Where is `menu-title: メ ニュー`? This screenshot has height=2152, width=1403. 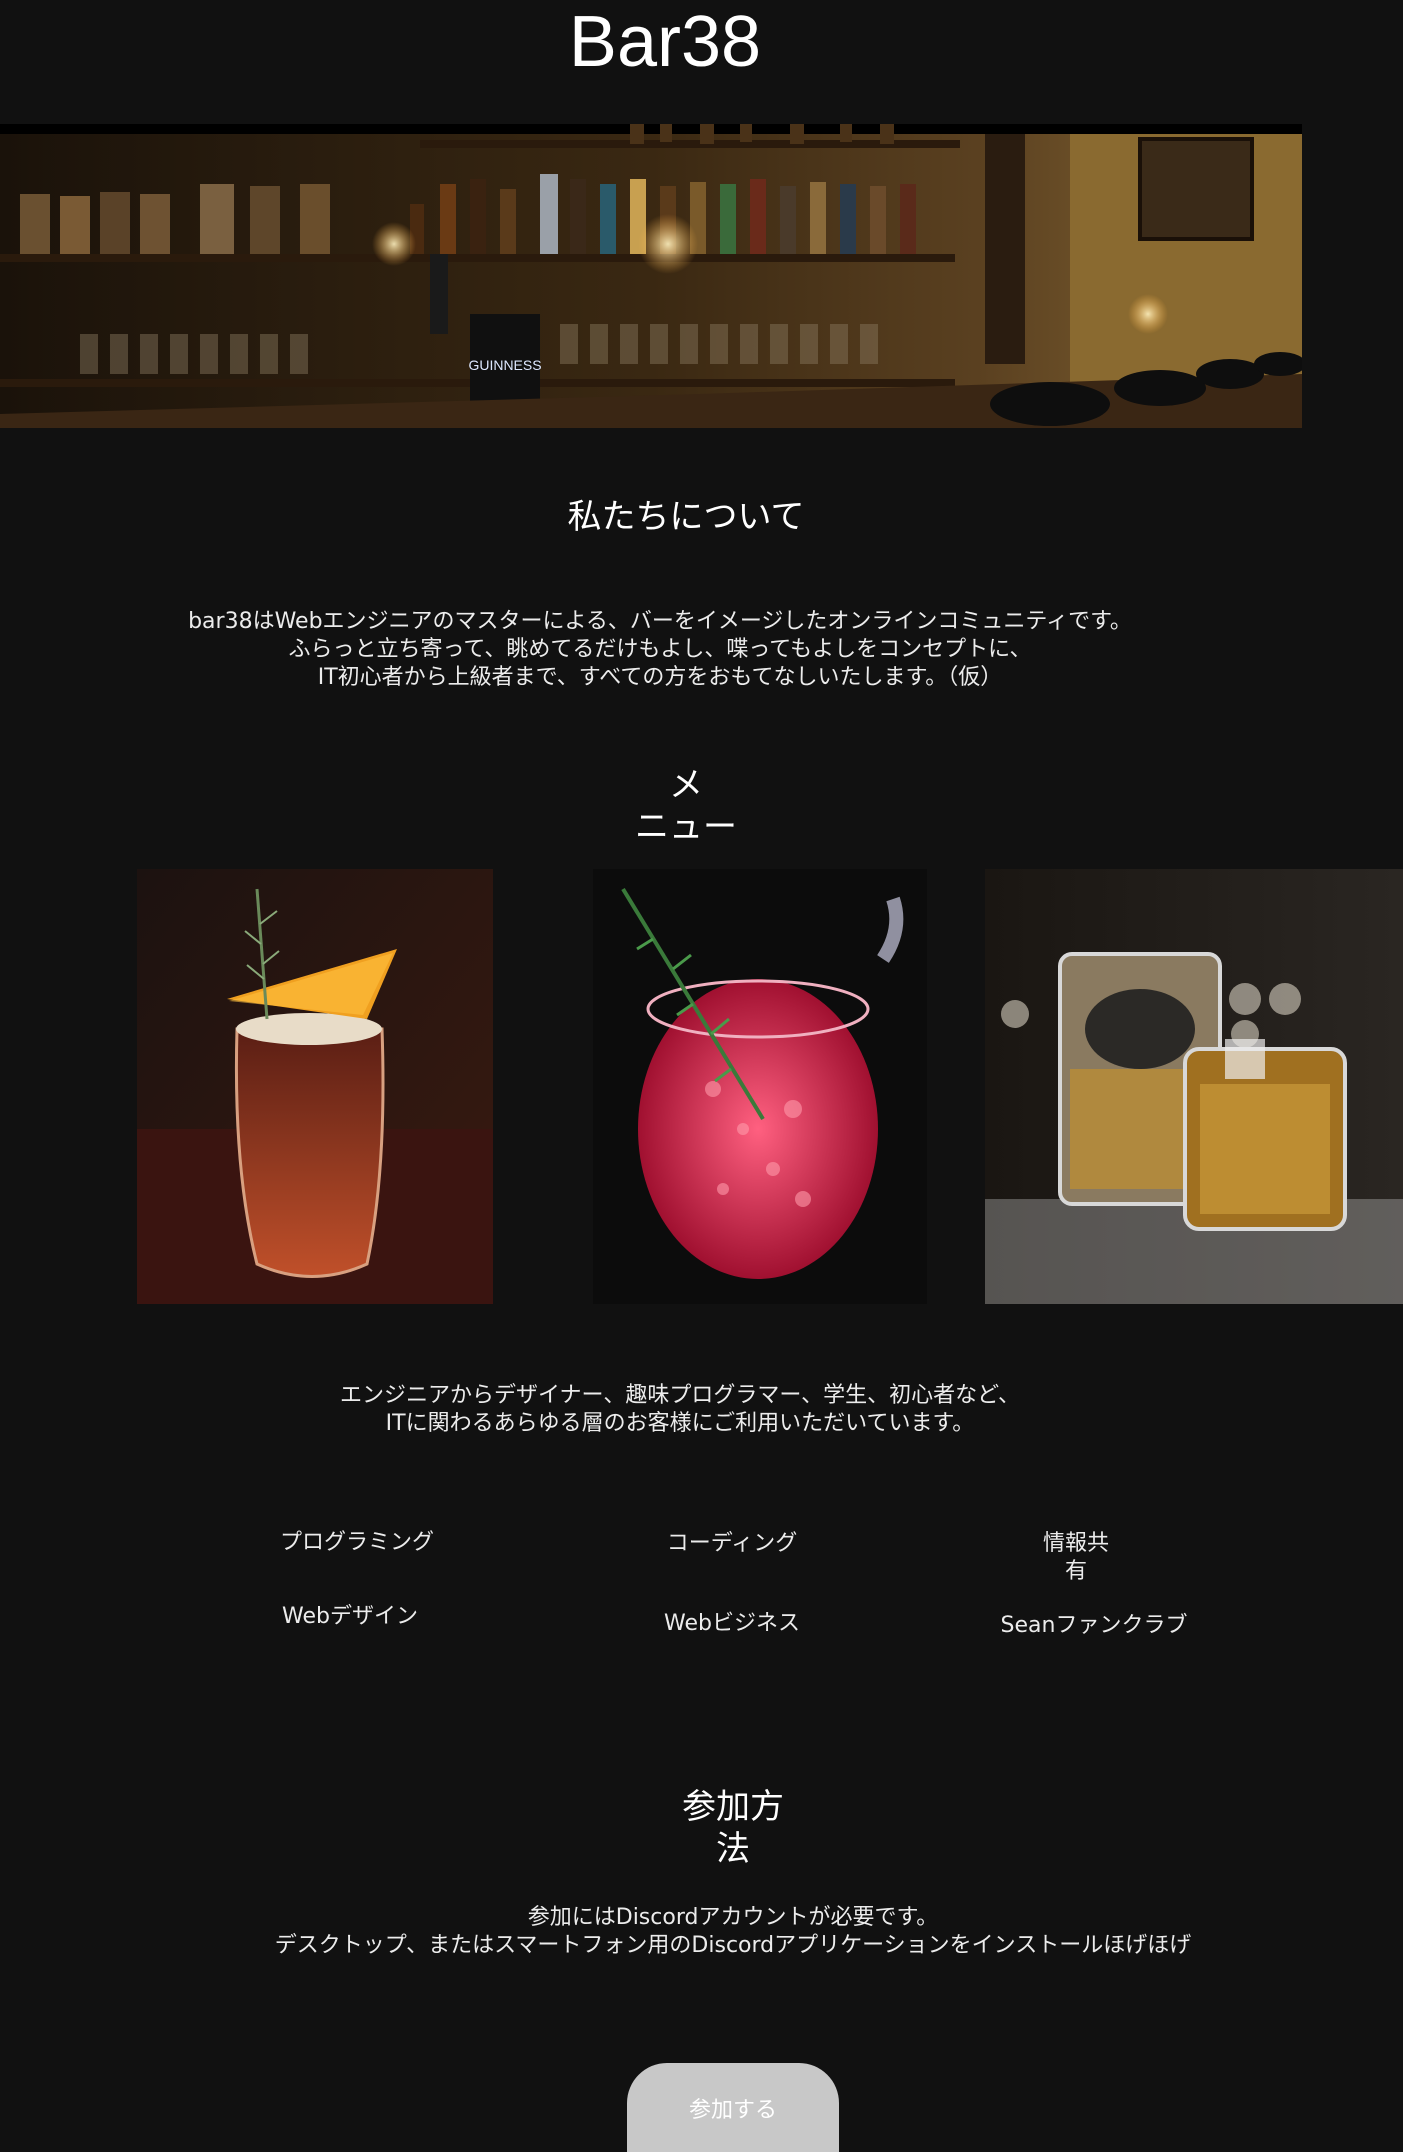
menu-title: メ ニュー is located at coordinates (686, 806).